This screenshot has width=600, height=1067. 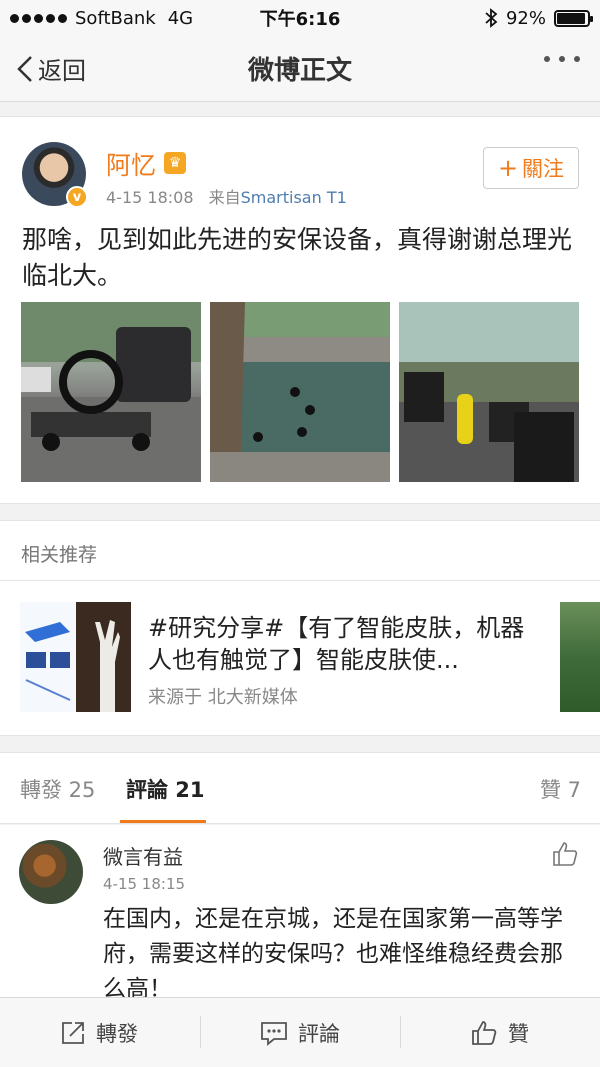 I want to click on post-text: 那啥，见到如此先进的安保设备，真得谢谢总理光临北大。, so click(x=297, y=257).